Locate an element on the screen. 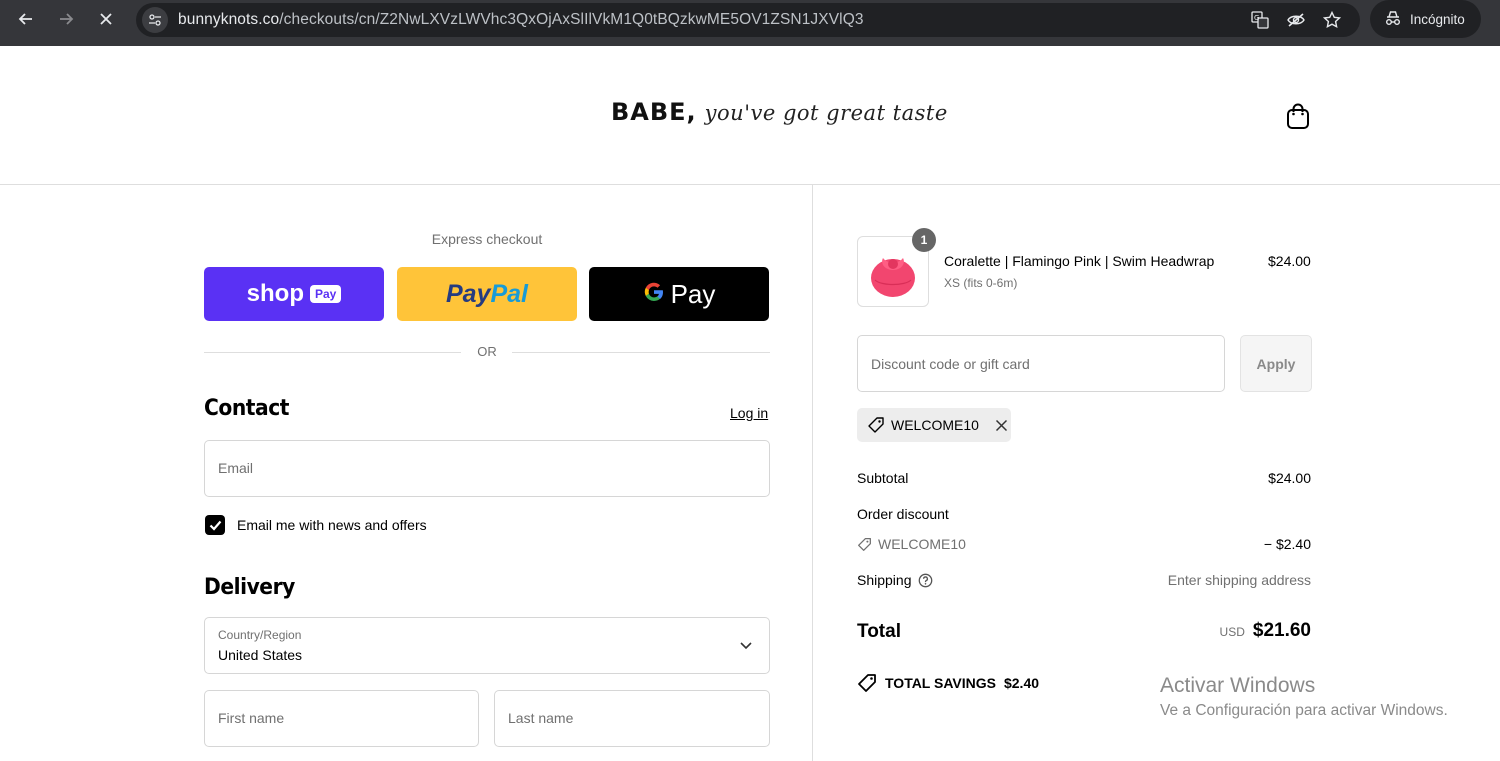 This screenshot has width=1500, height=761. email-field: Email is located at coordinates (487, 468).